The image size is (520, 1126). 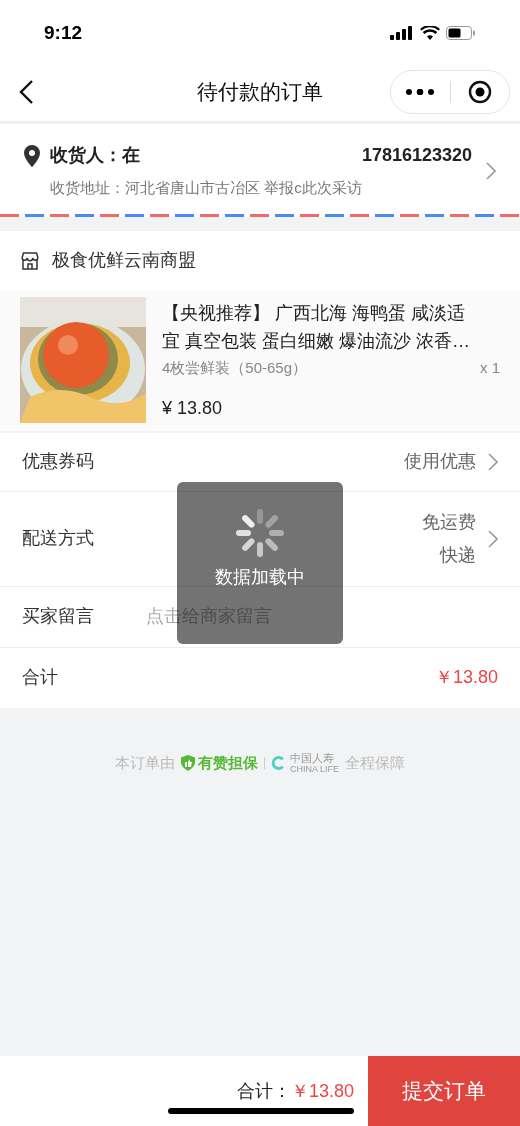 What do you see at coordinates (458, 555) in the screenshot?
I see `row-value: 快递` at bounding box center [458, 555].